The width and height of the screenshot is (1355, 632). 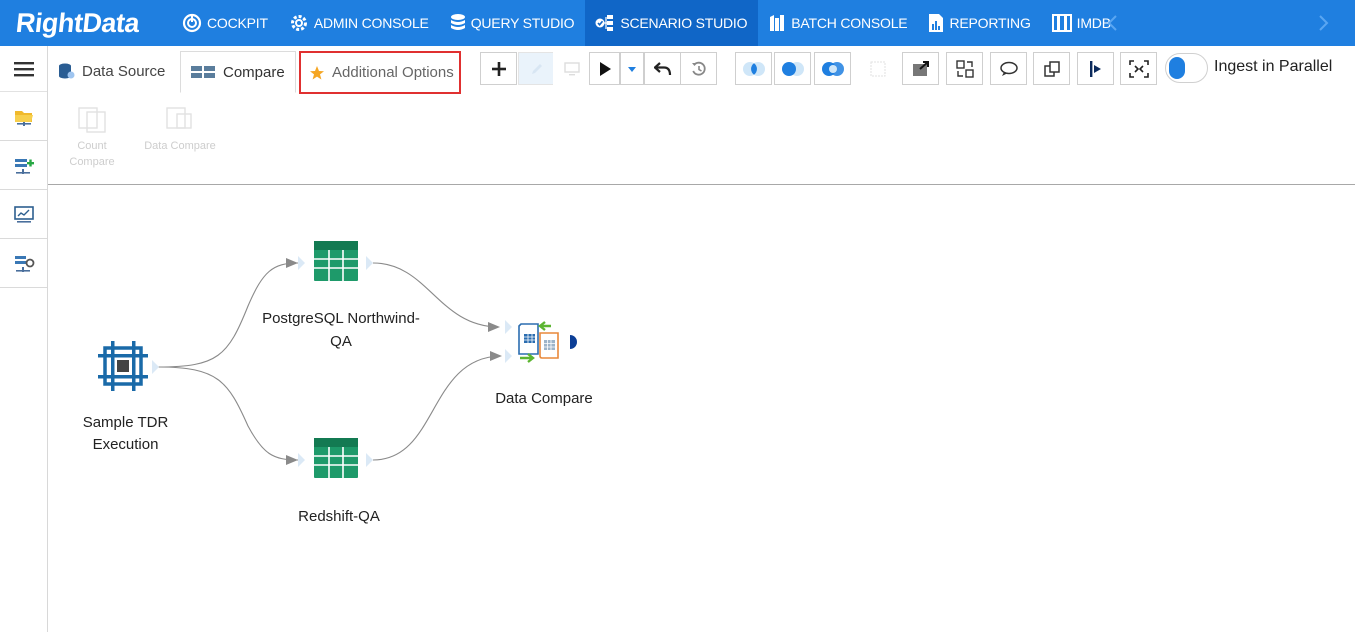 What do you see at coordinates (92, 137) in the screenshot?
I see `count-compare-item: Count Compare` at bounding box center [92, 137].